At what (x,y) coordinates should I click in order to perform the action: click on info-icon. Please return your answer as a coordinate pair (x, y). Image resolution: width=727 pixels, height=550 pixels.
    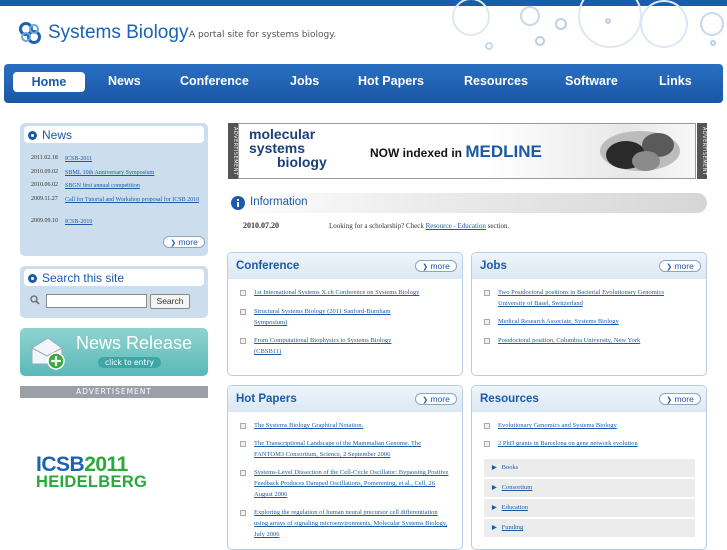
    Looking at the image, I should click on (238, 203).